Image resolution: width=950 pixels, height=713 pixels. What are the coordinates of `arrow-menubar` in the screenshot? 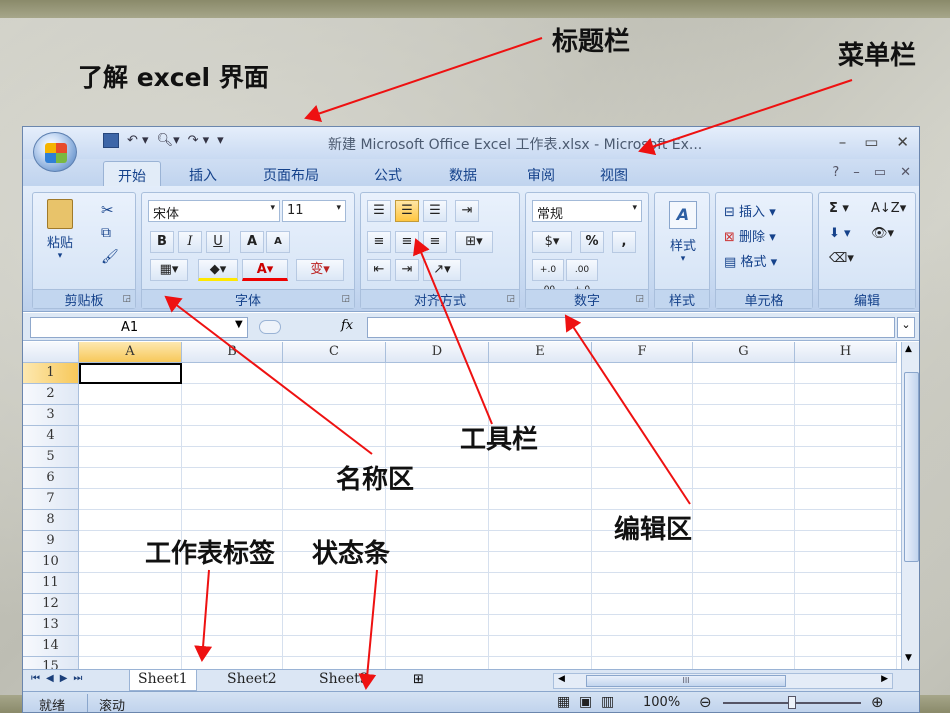 It's located at (745, 117).